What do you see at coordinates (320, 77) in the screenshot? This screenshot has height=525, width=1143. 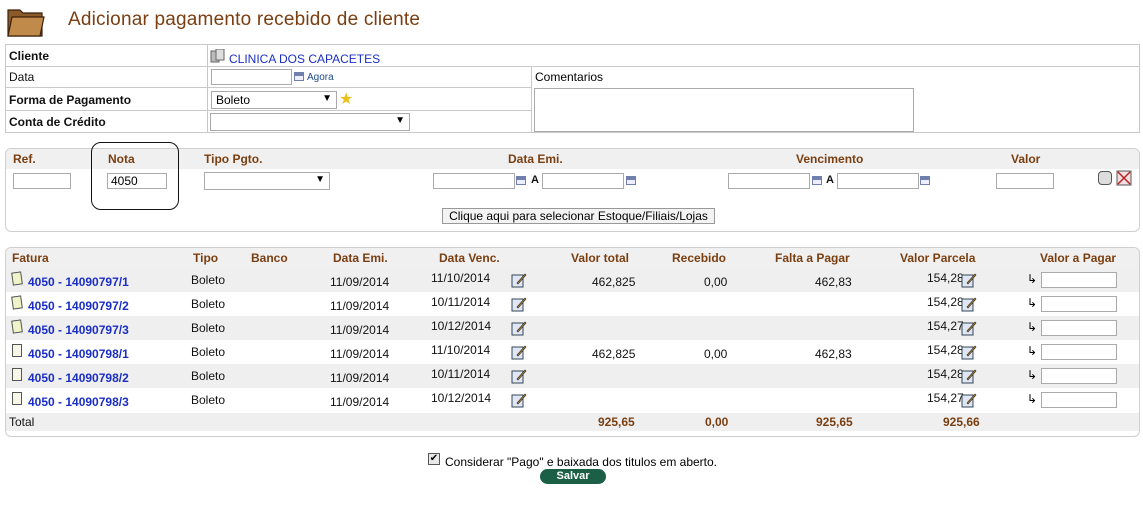 I see `agora-link: Agora` at bounding box center [320, 77].